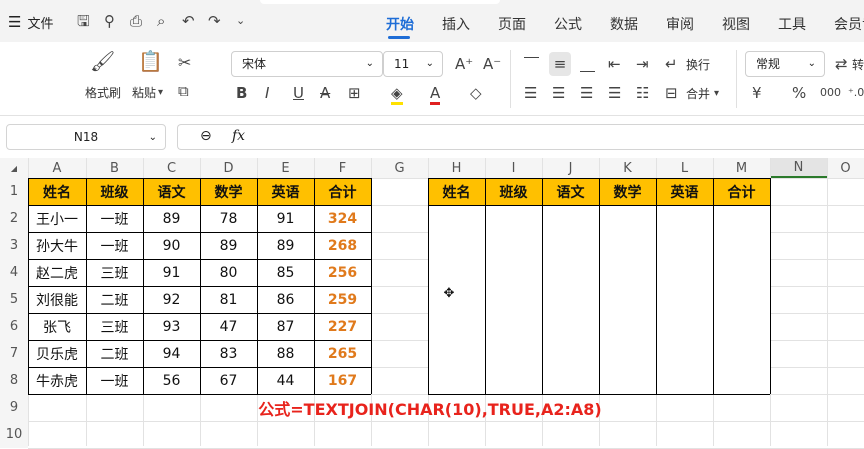 This screenshot has height=449, width=864. Describe the element at coordinates (171, 191) in the screenshot. I see `table-header-cell: 语文` at that location.